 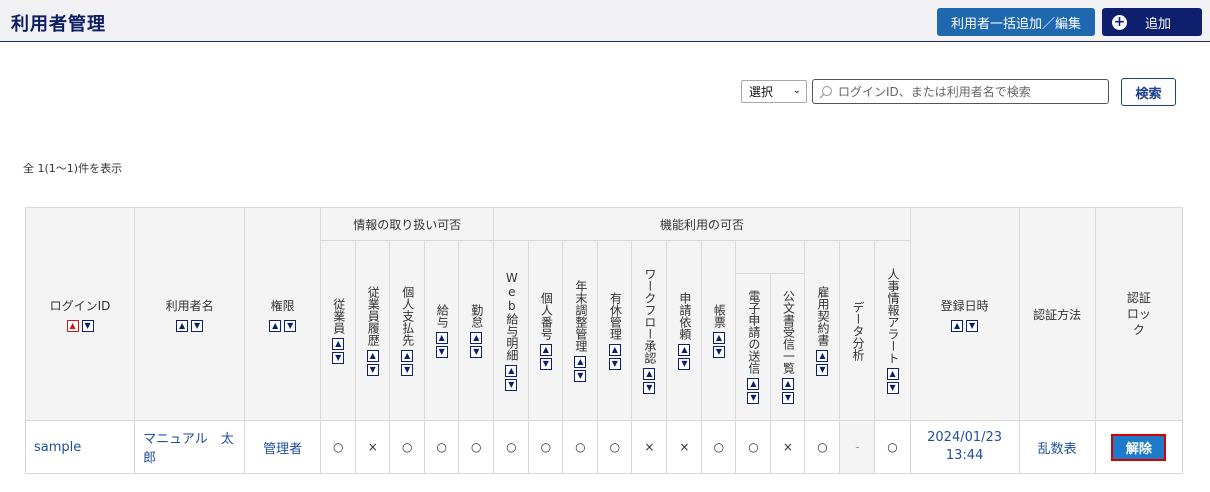 What do you see at coordinates (649, 447) in the screenshot?
I see `cell-workflow: ×` at bounding box center [649, 447].